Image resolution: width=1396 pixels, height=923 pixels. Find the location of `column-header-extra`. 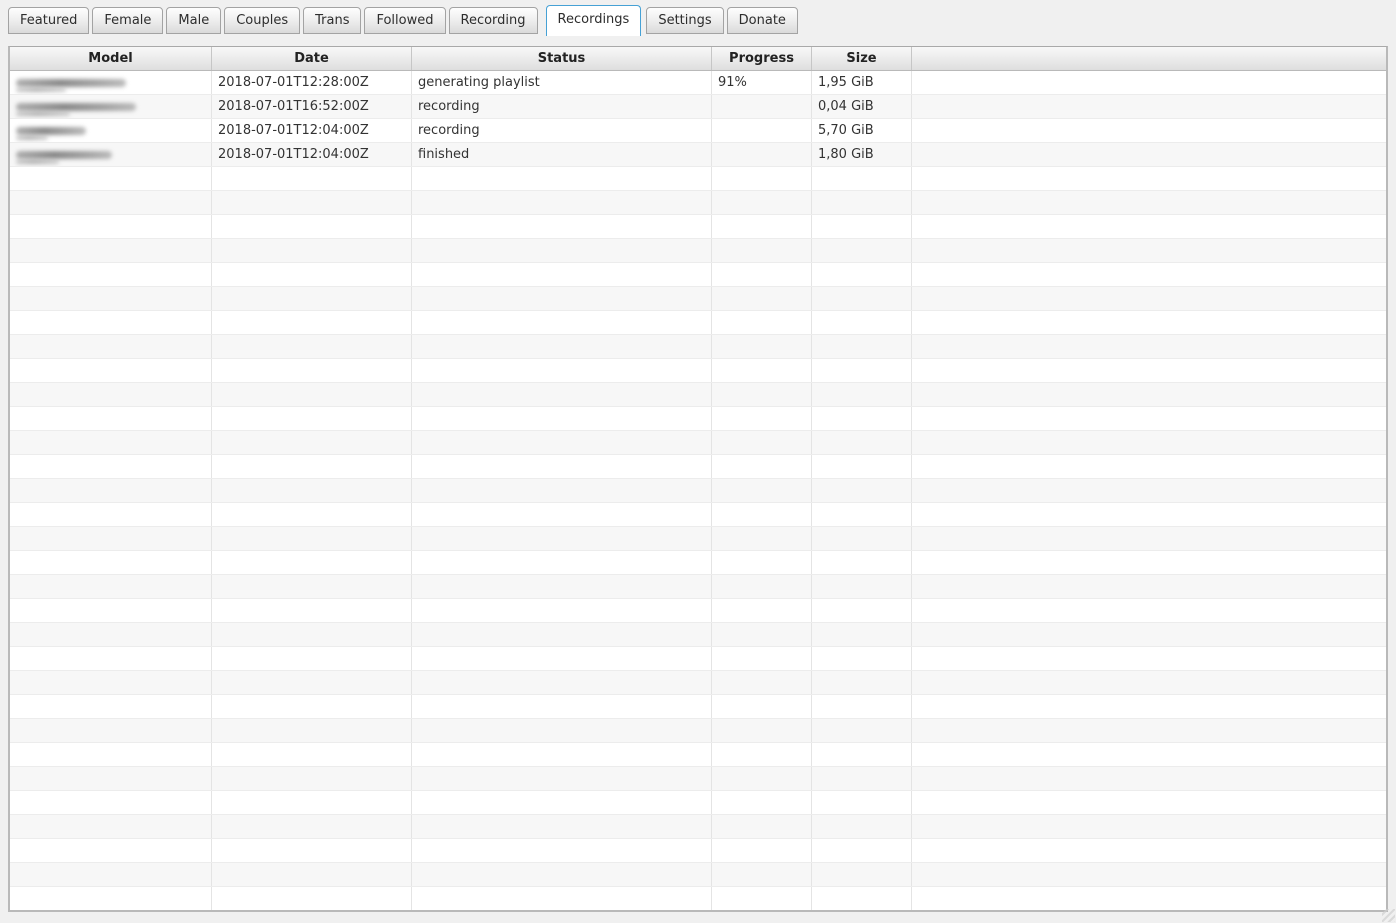

column-header-extra is located at coordinates (1149, 58).